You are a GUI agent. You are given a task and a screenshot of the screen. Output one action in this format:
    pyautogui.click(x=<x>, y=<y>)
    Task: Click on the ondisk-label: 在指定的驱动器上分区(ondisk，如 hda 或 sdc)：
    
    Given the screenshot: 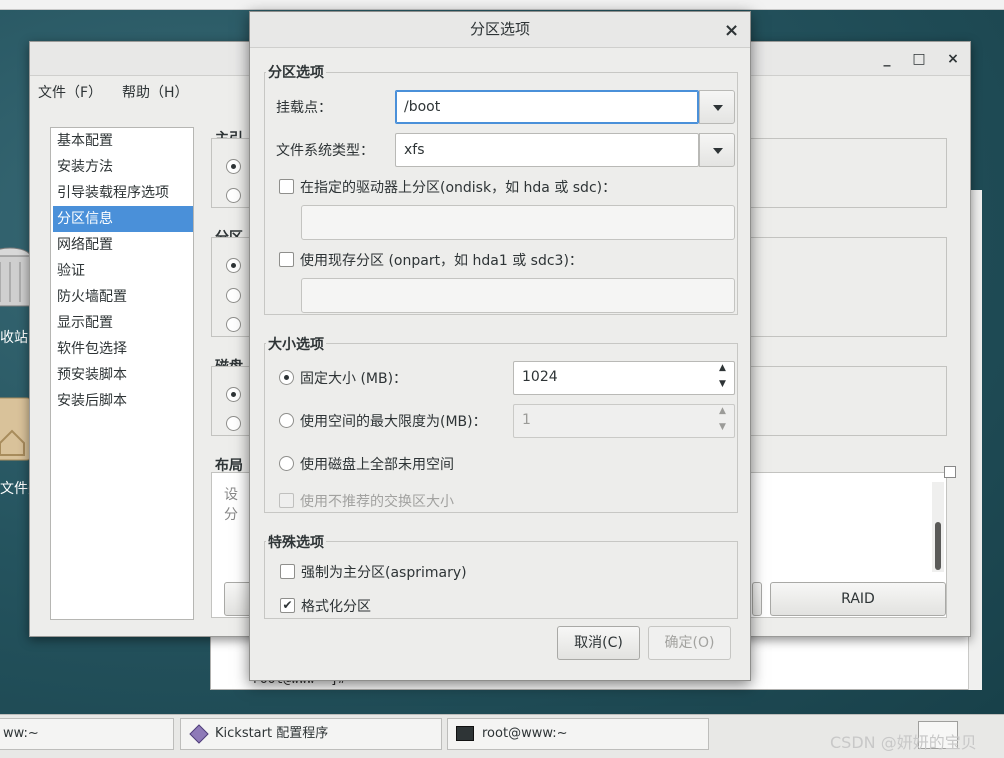 What is the action you would take?
    pyautogui.click(x=458, y=188)
    